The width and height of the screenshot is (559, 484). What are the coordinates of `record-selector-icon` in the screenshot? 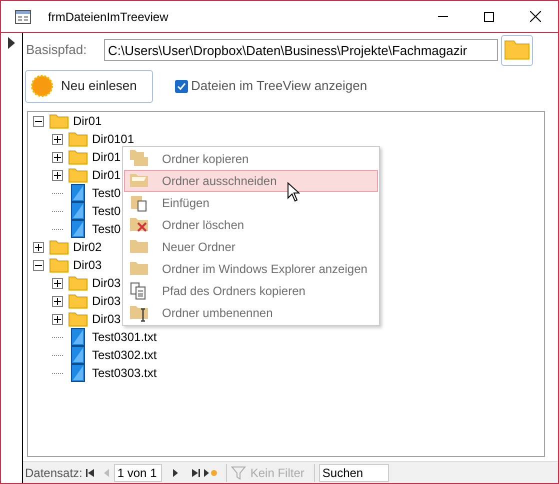 It's located at (11, 43).